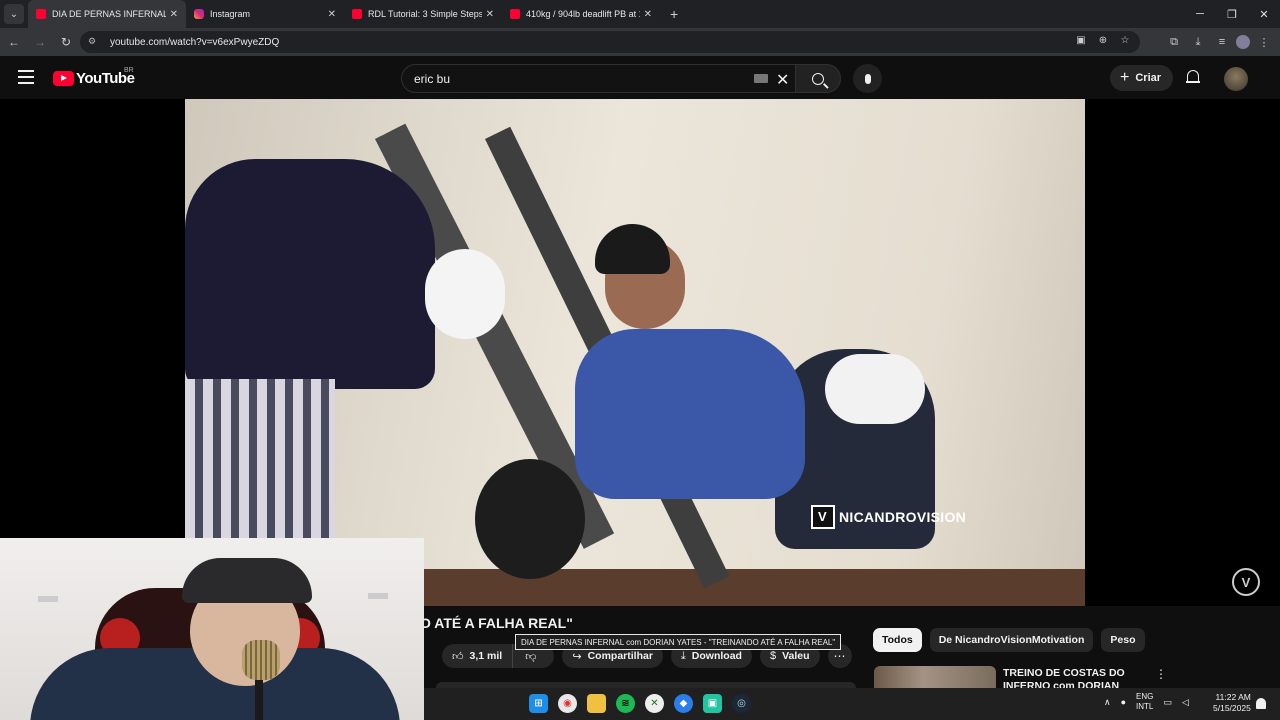 Image resolution: width=1280 pixels, height=720 pixels. Describe the element at coordinates (1222, 42) in the screenshot. I see `media-icon: ≡` at that location.